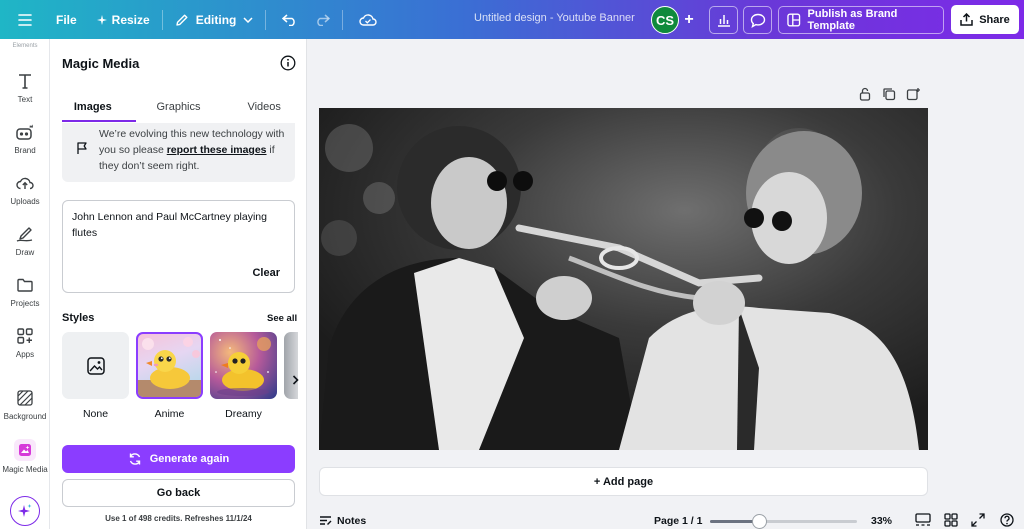  What do you see at coordinates (217, 150) in the screenshot?
I see `report-images-link: report these images` at bounding box center [217, 150].